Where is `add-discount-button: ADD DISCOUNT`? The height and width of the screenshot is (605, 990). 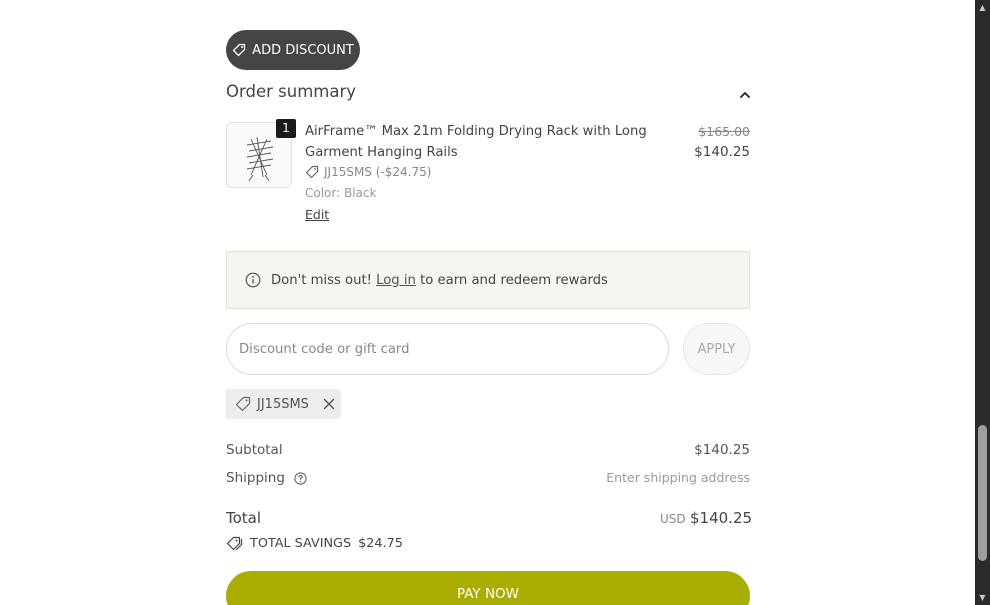 add-discount-button: ADD DISCOUNT is located at coordinates (293, 50).